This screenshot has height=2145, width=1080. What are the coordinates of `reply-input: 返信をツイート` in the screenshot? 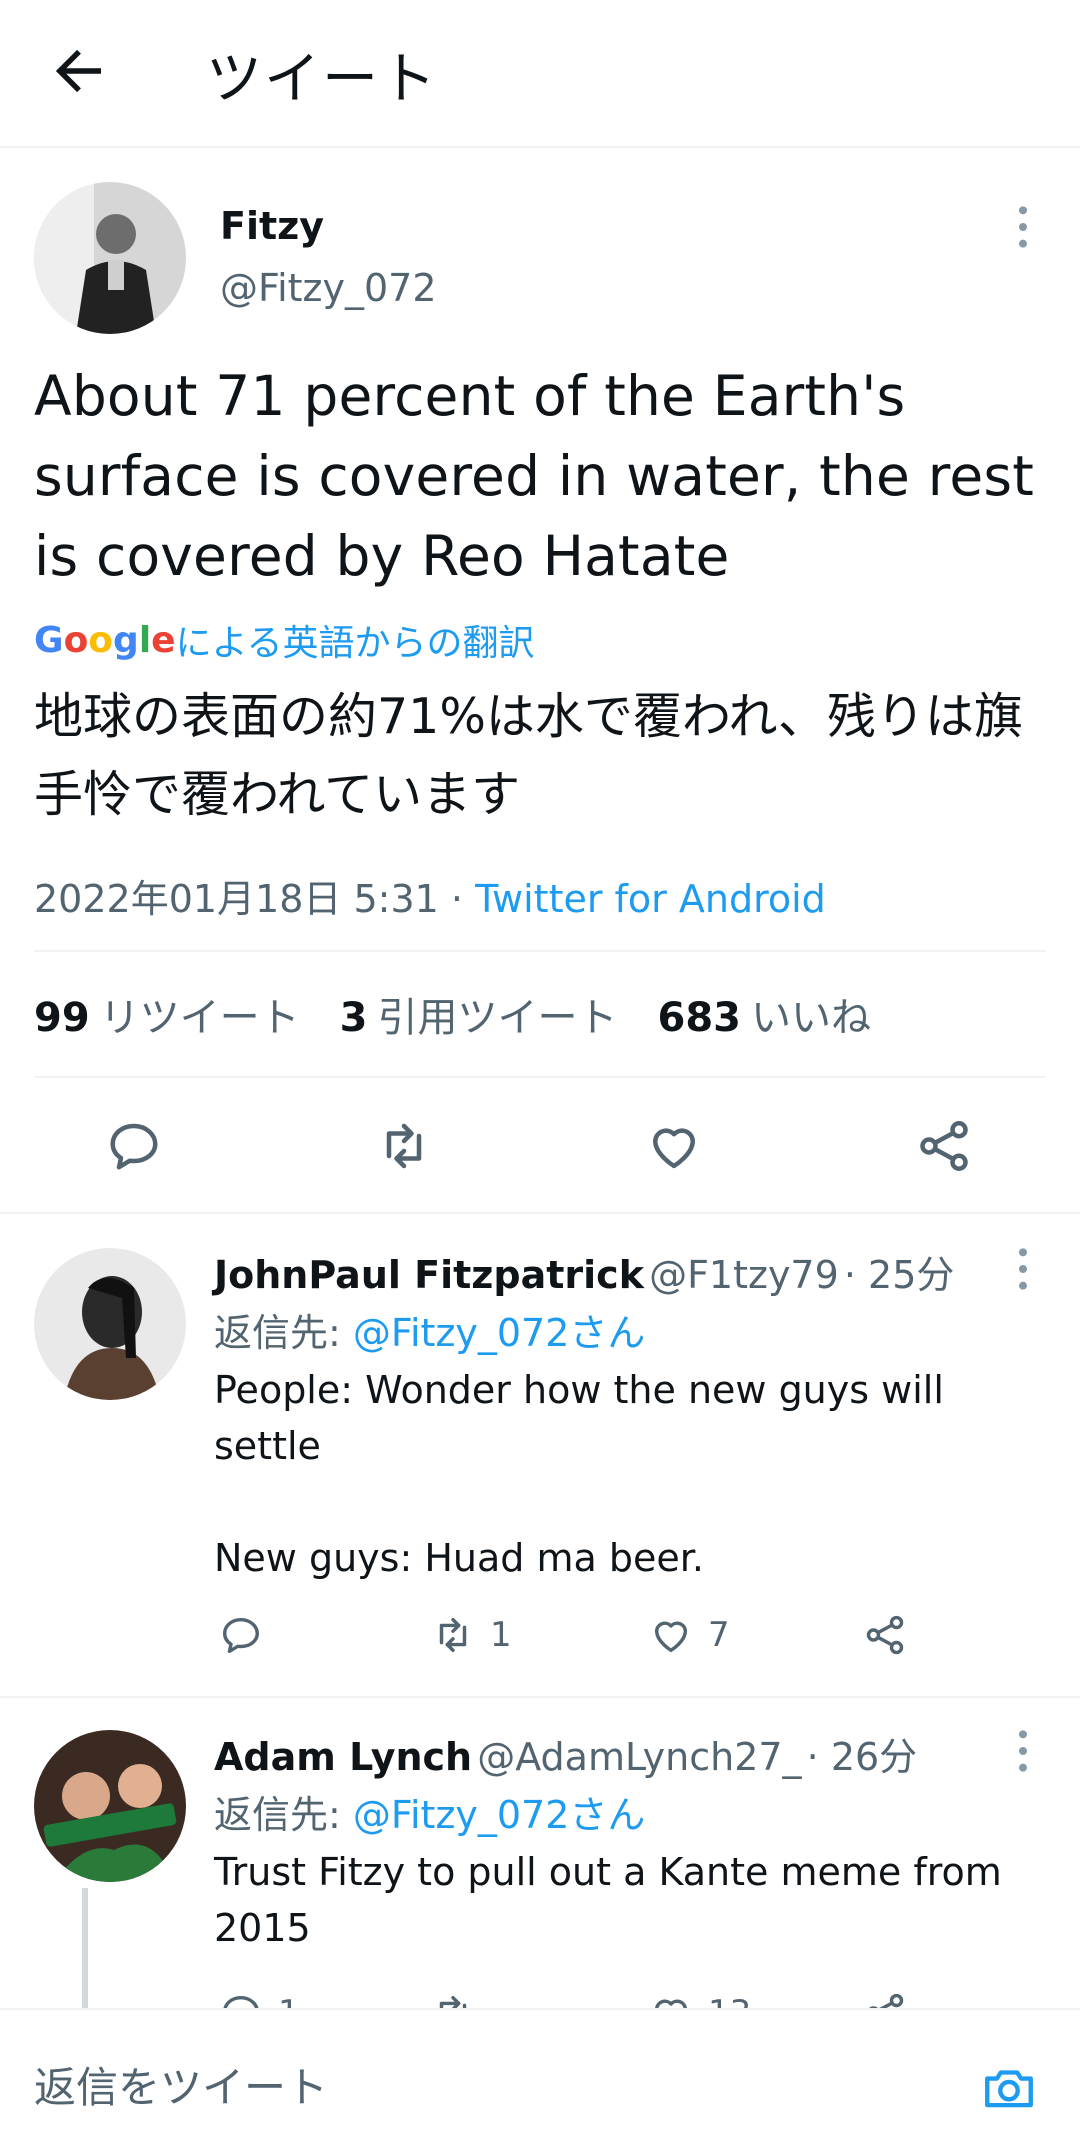 It's located at (181, 2084).